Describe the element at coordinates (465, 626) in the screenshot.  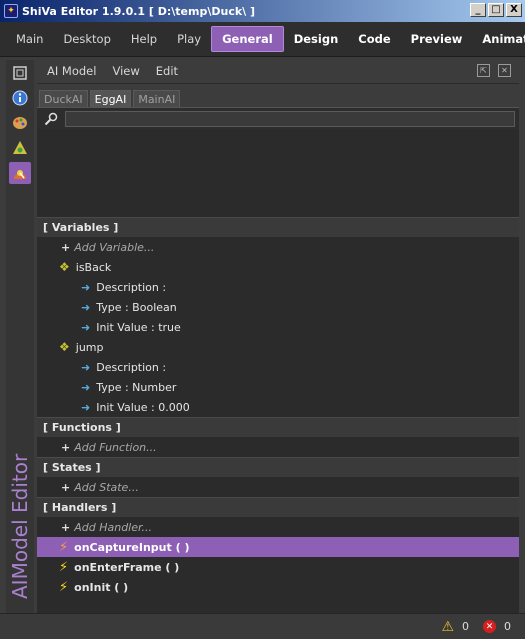
I see `warning-count: 0` at that location.